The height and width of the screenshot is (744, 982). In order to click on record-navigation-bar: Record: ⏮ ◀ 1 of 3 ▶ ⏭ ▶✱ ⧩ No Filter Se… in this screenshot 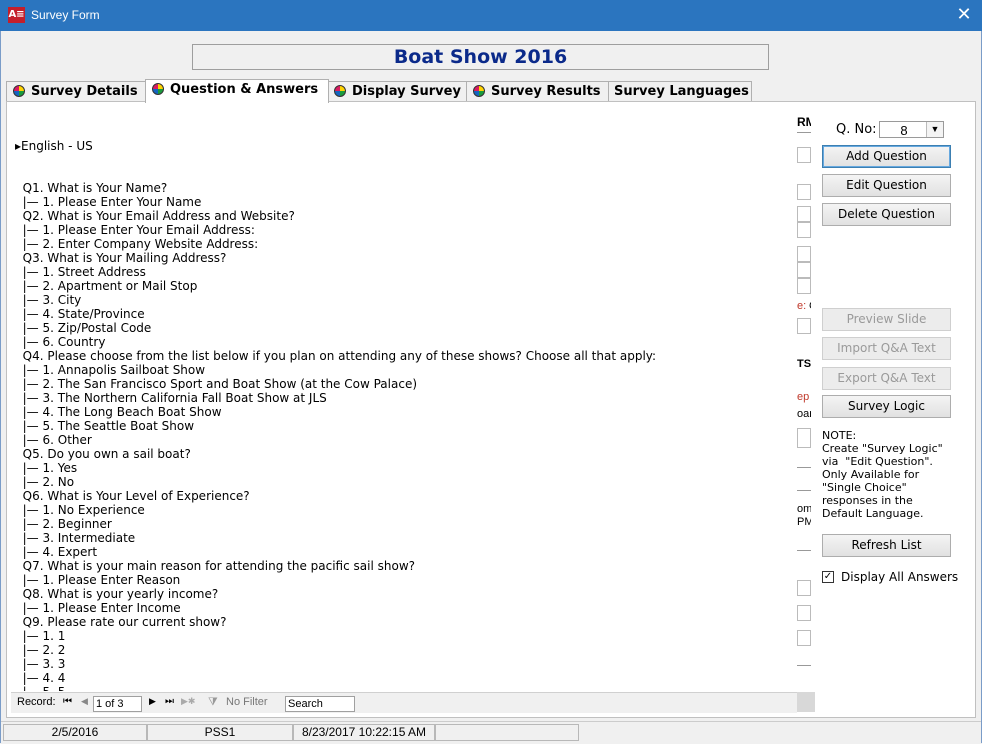, I will do `click(404, 702)`.